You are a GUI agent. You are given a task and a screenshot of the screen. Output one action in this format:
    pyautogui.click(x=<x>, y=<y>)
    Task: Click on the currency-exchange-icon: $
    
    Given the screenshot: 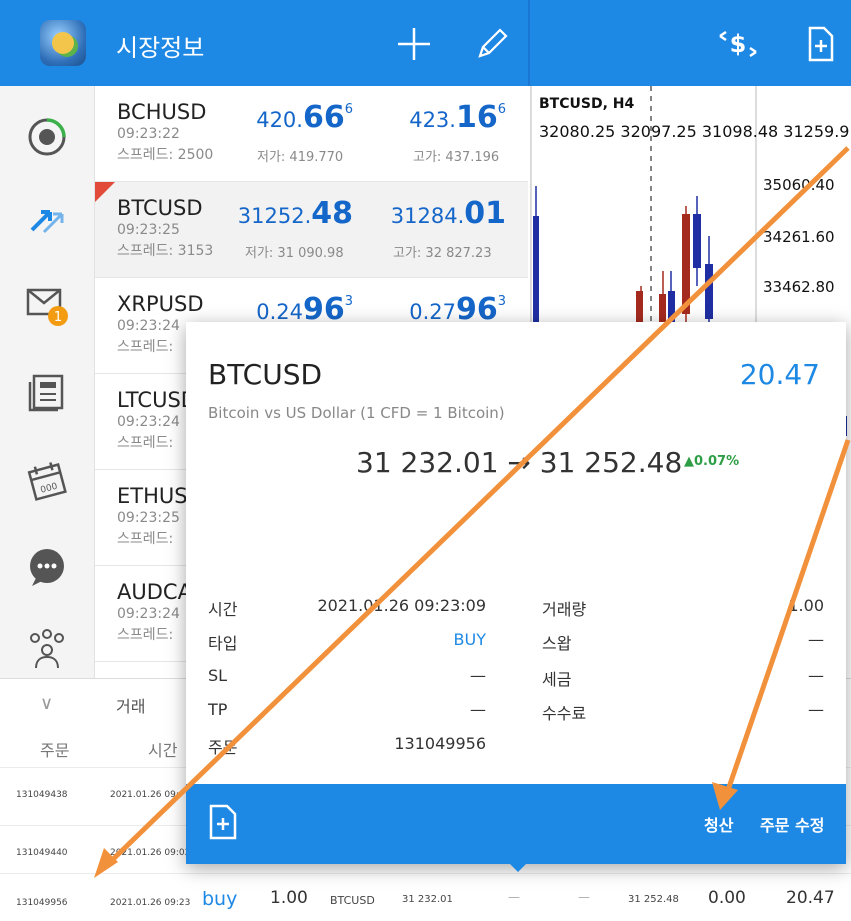 What is the action you would take?
    pyautogui.click(x=738, y=44)
    